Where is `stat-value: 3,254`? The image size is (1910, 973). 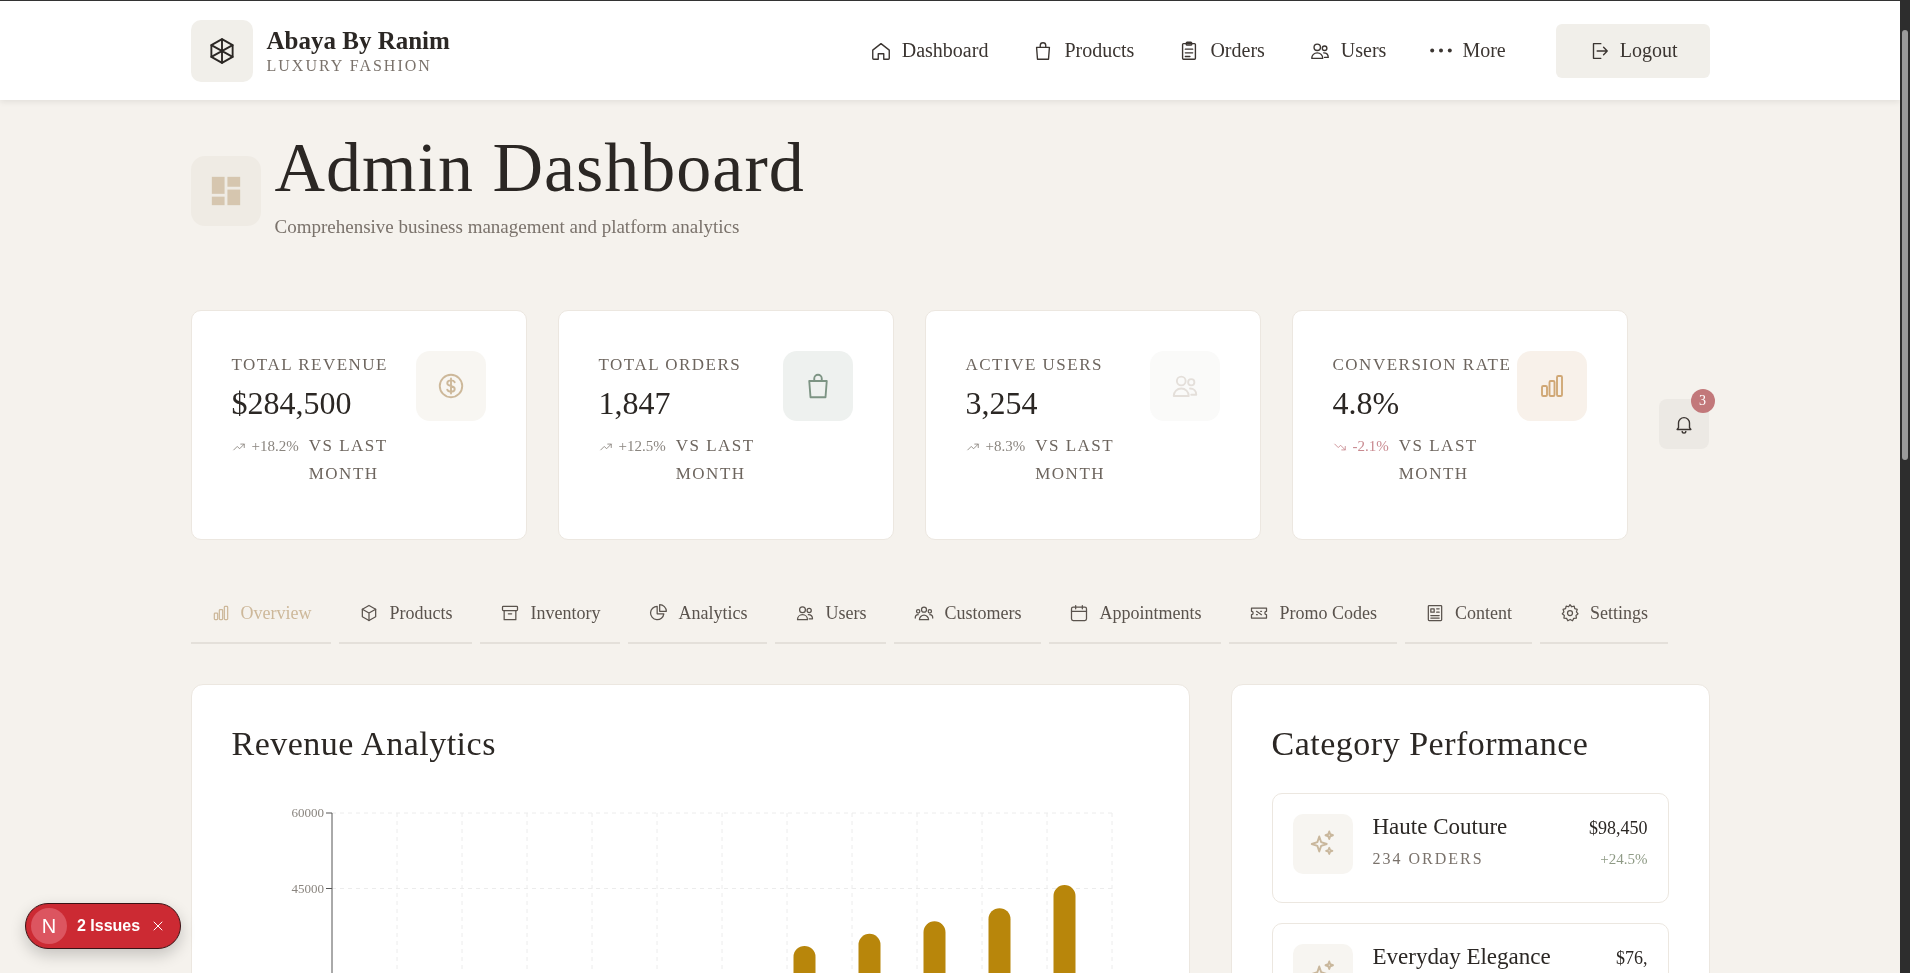
stat-value: 3,254 is located at coordinates (1002, 403).